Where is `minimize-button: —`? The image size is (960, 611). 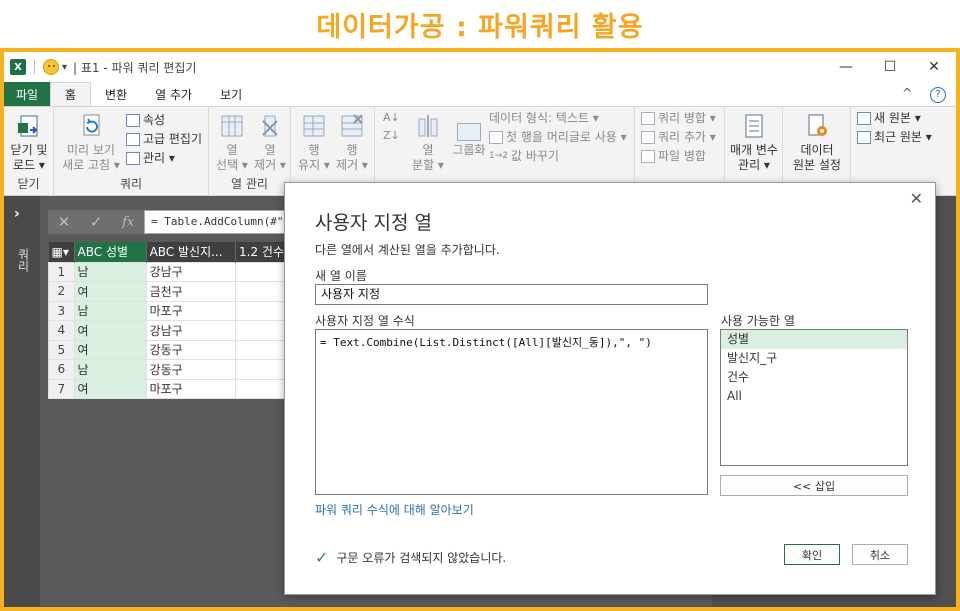
minimize-button: — is located at coordinates (846, 67).